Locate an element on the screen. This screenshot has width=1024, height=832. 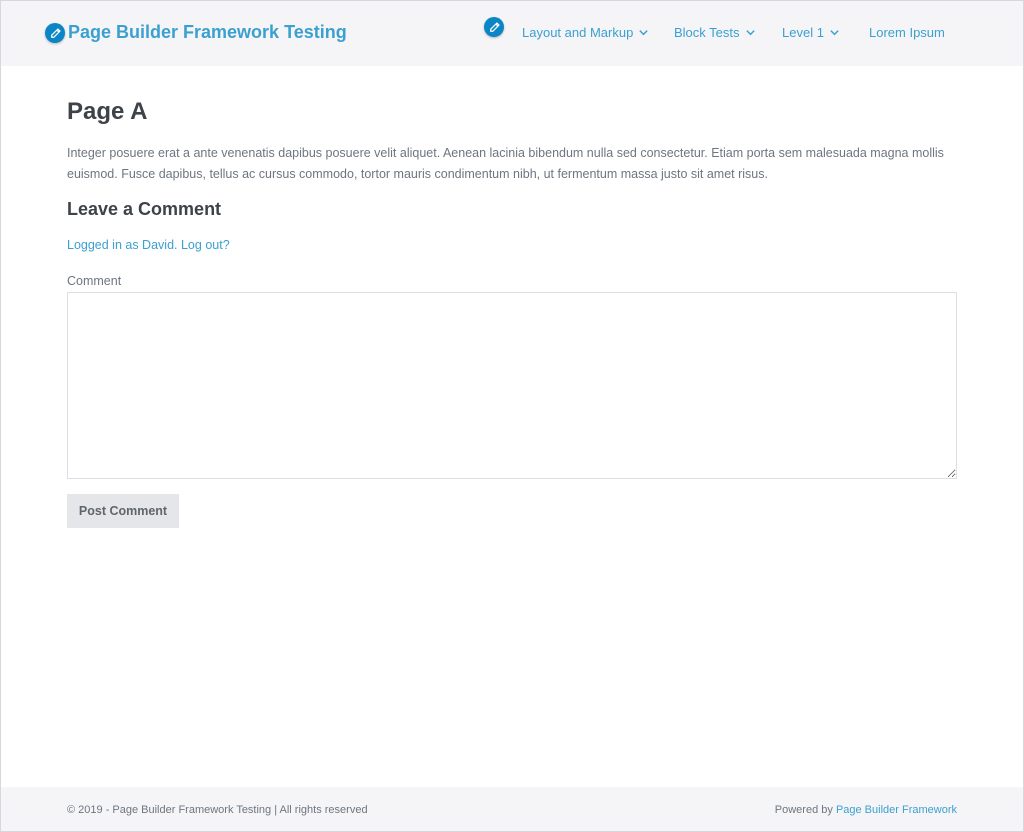
logout-link: Log out? is located at coordinates (205, 245).